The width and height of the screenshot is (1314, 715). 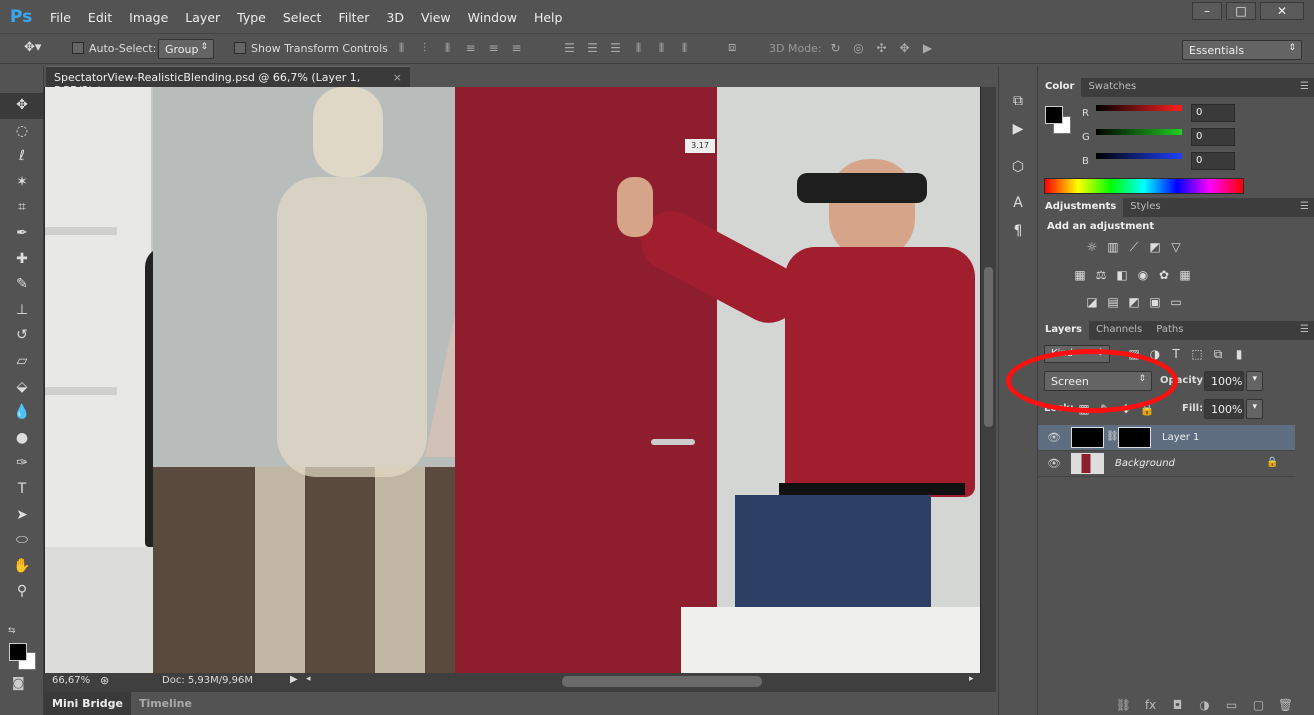 I want to click on pen-tool-icon: ✑, so click(x=22, y=464).